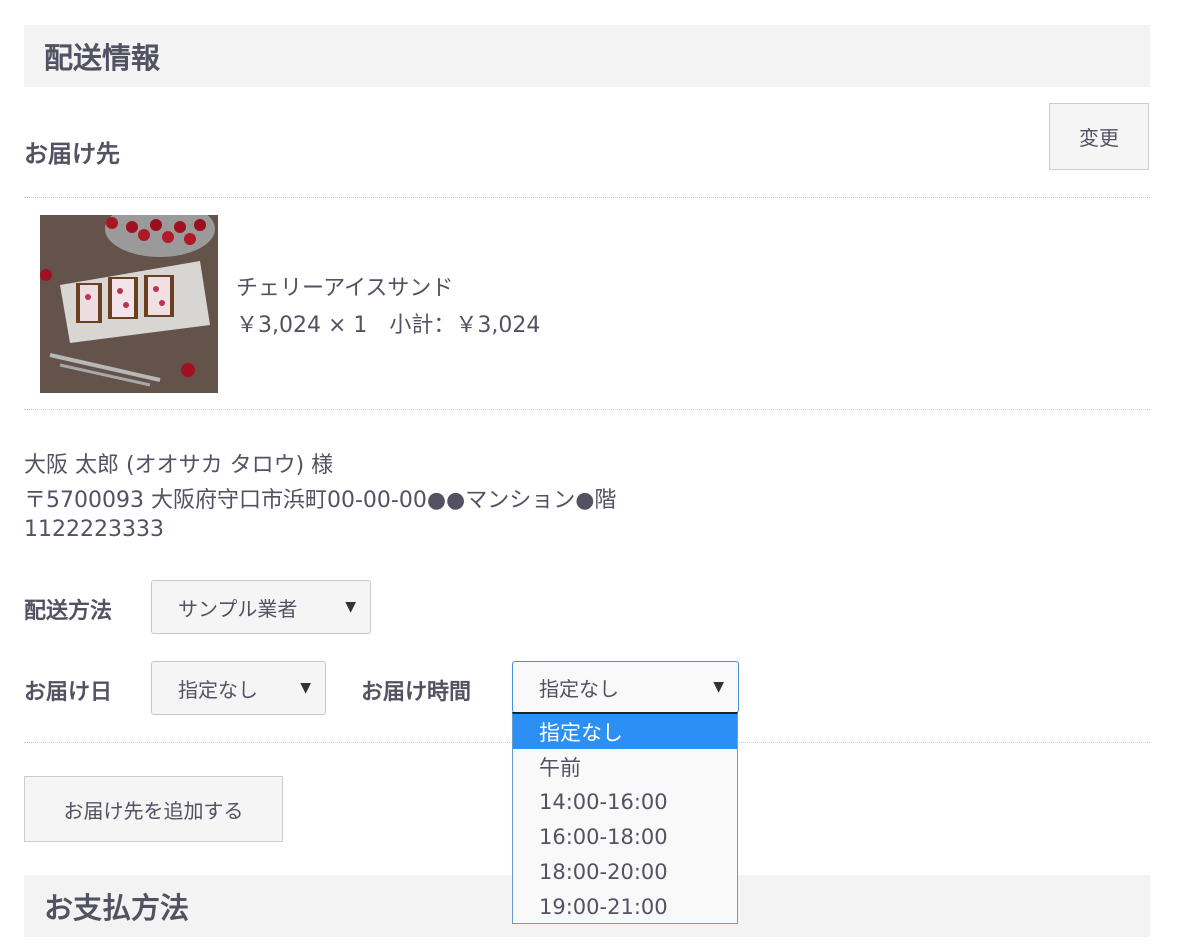  What do you see at coordinates (238, 608) in the screenshot?
I see `delivery-method-value: サンプル業者` at bounding box center [238, 608].